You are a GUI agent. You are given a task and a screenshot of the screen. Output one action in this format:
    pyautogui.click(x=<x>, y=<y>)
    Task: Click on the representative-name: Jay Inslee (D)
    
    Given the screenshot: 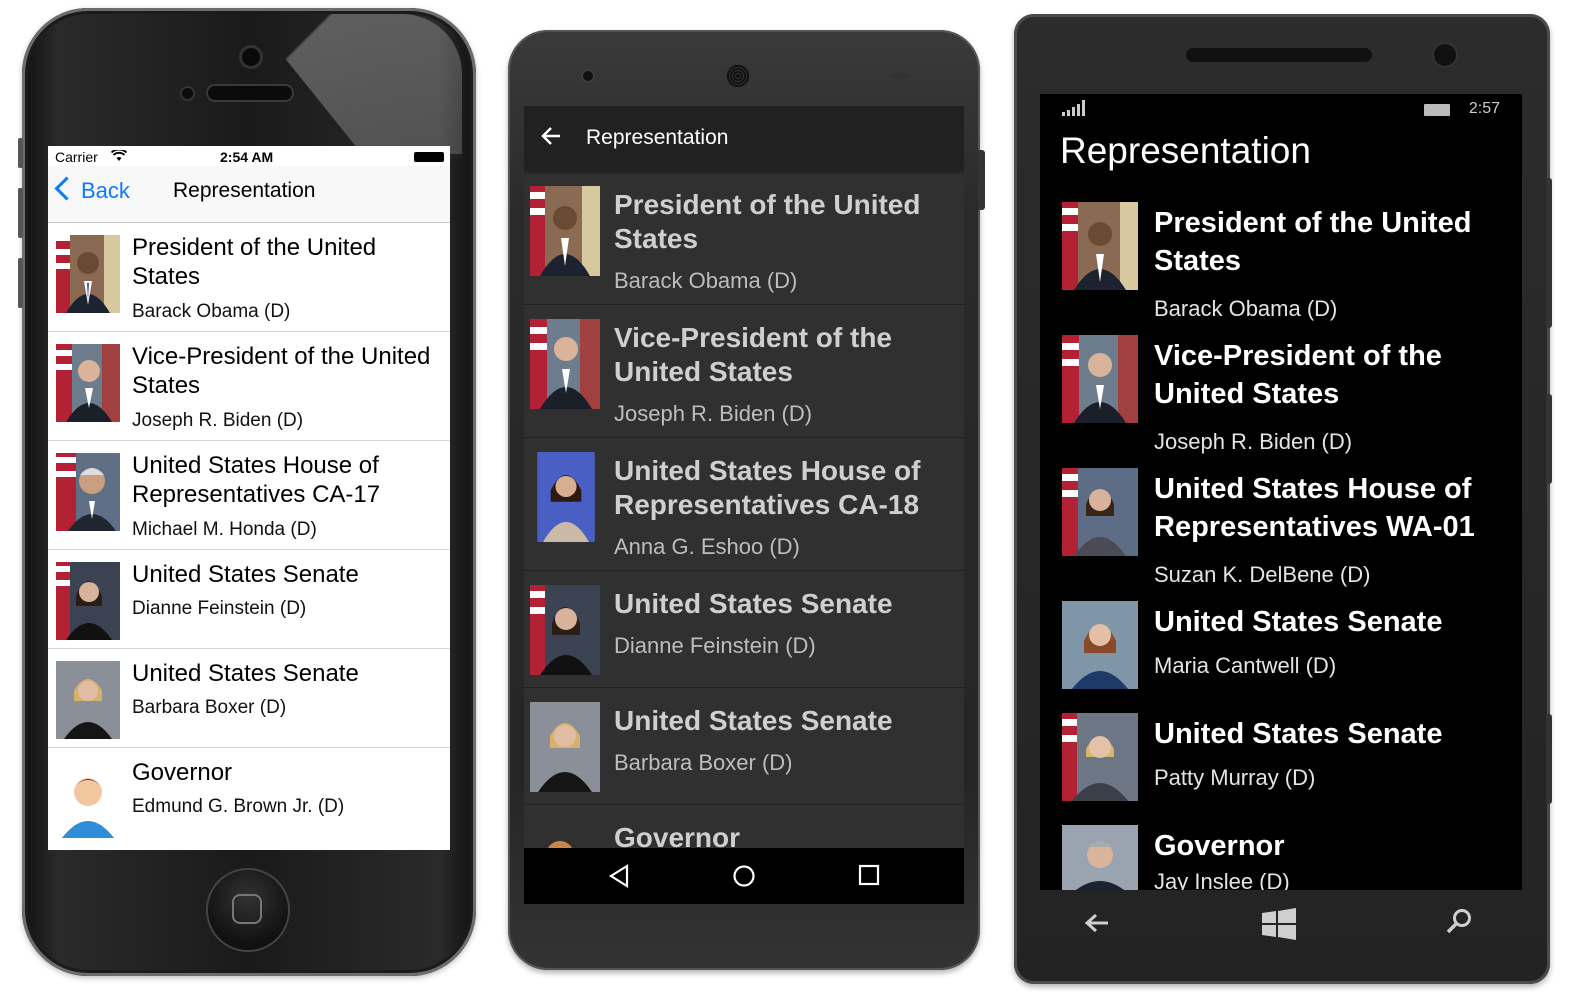 What is the action you would take?
    pyautogui.click(x=1222, y=879)
    